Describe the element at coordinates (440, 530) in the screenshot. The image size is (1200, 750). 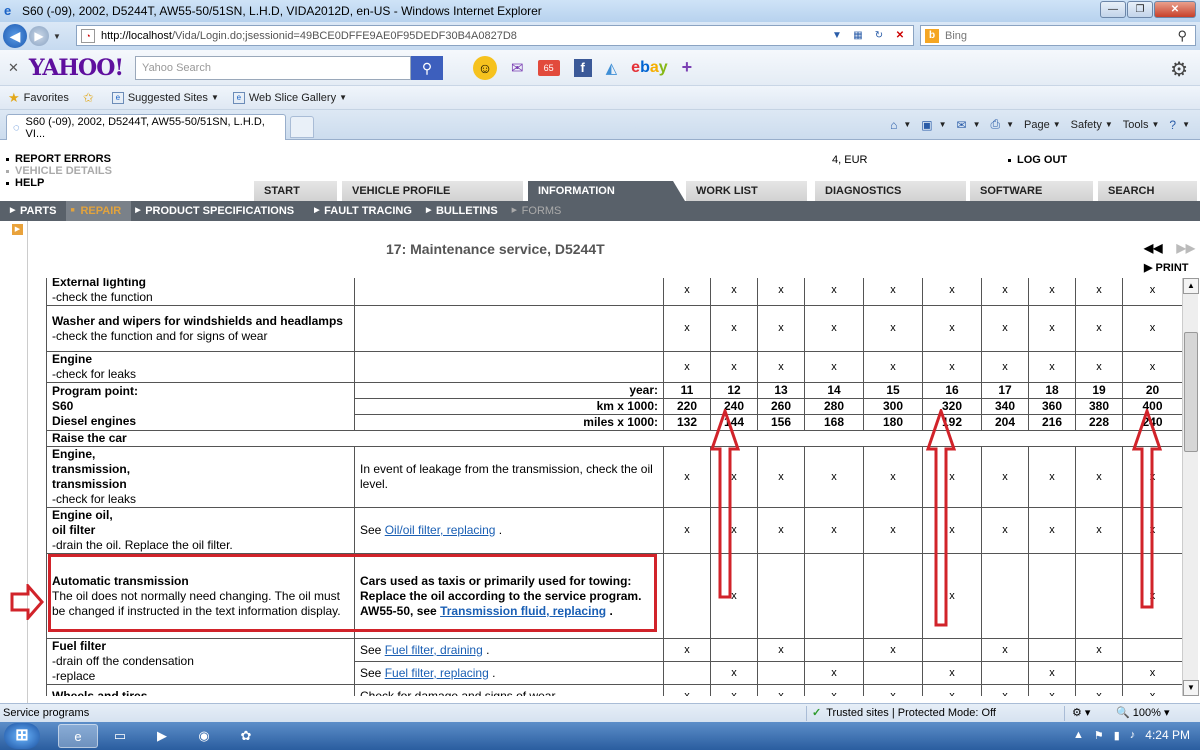
I see `oil-filter-replacing-link: Oil/oil filter, replacing` at that location.